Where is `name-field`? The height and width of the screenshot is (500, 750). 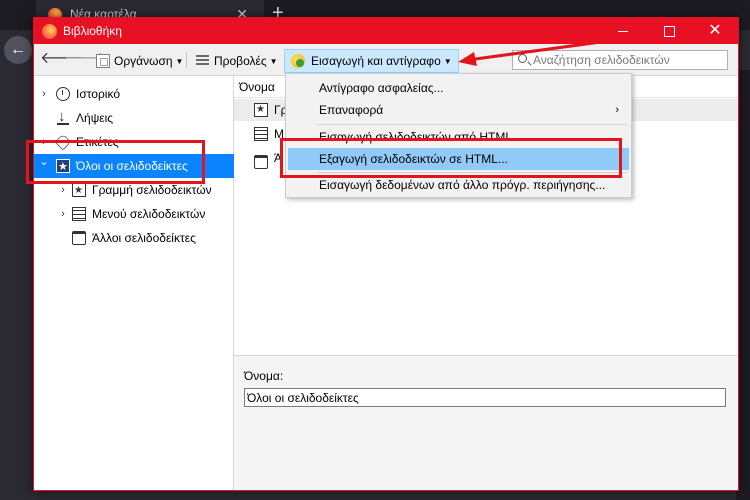
name-field is located at coordinates (485, 397).